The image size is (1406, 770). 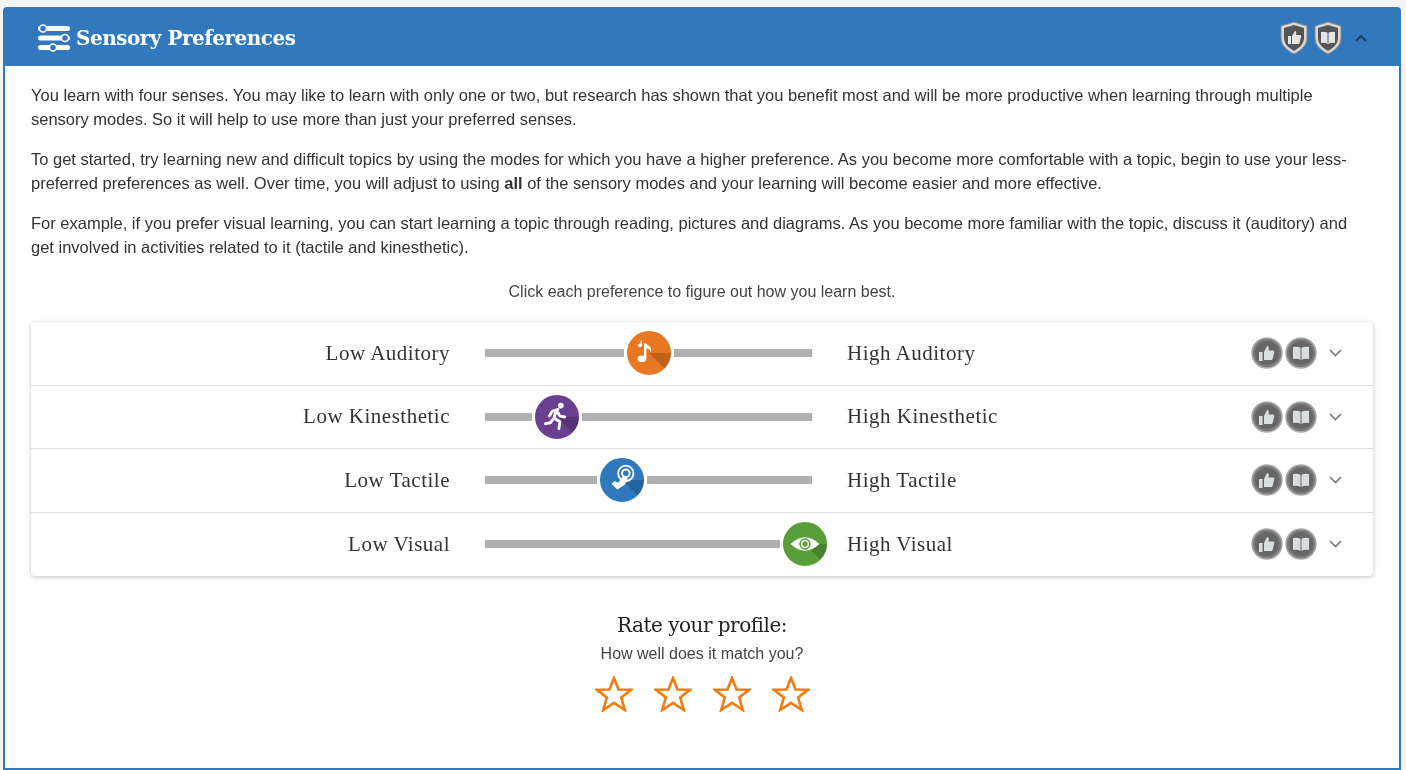 What do you see at coordinates (702, 625) in the screenshot?
I see `rating-title: Rate your profile:` at bounding box center [702, 625].